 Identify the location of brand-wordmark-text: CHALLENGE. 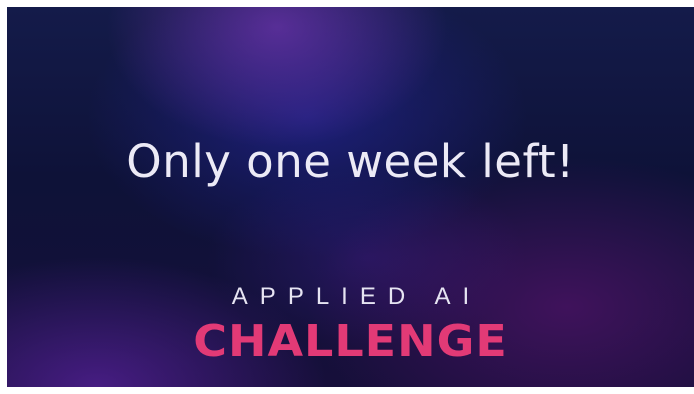
(350, 341).